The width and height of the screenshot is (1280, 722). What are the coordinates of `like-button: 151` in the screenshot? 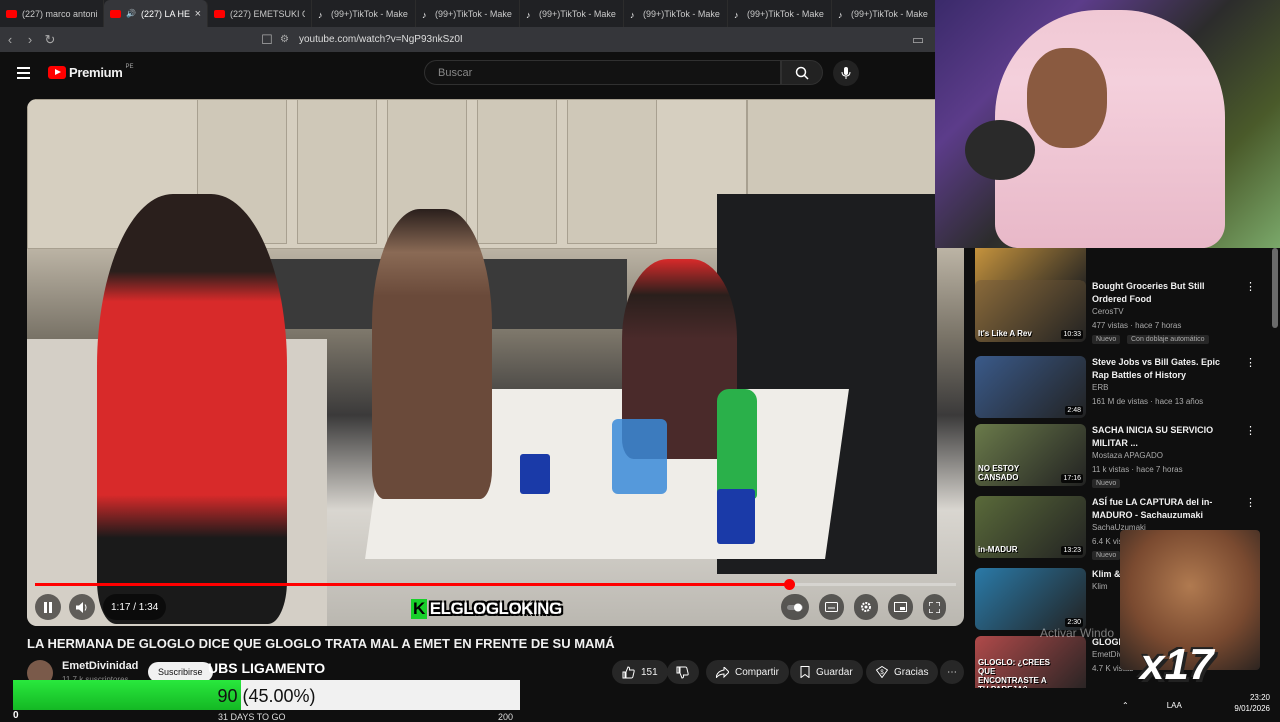 It's located at (640, 672).